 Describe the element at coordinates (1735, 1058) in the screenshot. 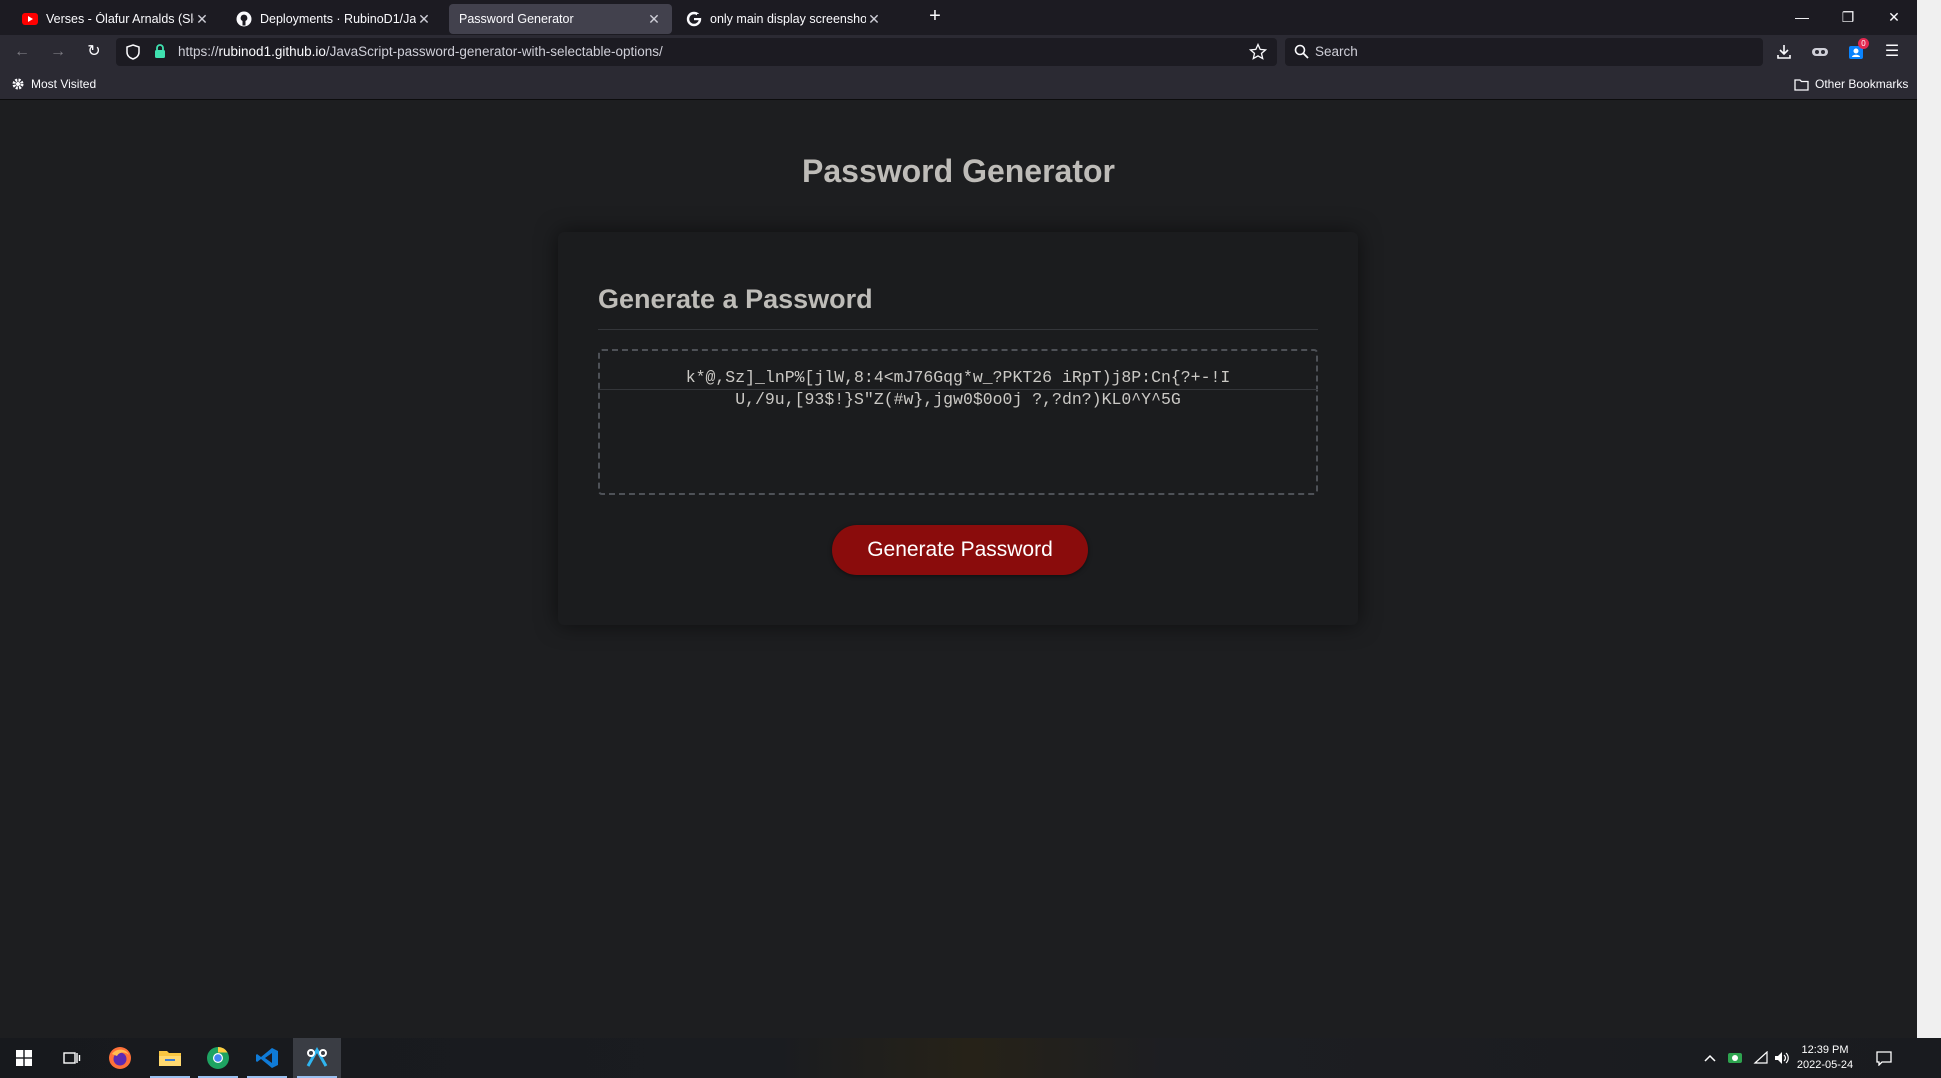

I see `network-status-icon` at that location.